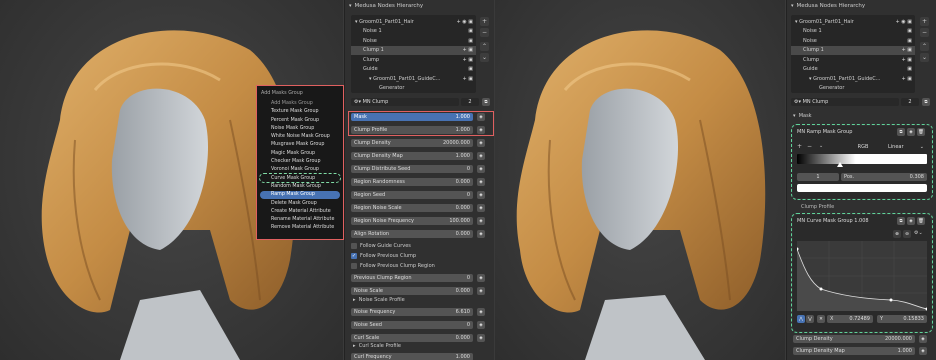 The image size is (936, 360). I want to click on prop-curl-frequency: Curl Frequency 1.000, so click(412, 356).